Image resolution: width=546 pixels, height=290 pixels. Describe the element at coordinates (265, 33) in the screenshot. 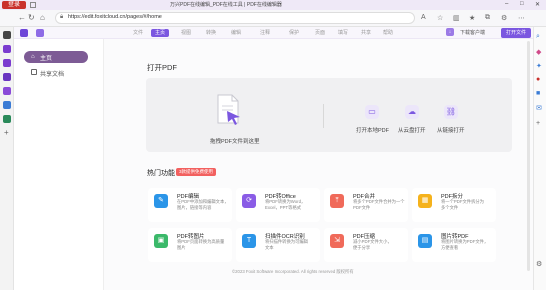

I see `menu-annotate: 注释` at that location.